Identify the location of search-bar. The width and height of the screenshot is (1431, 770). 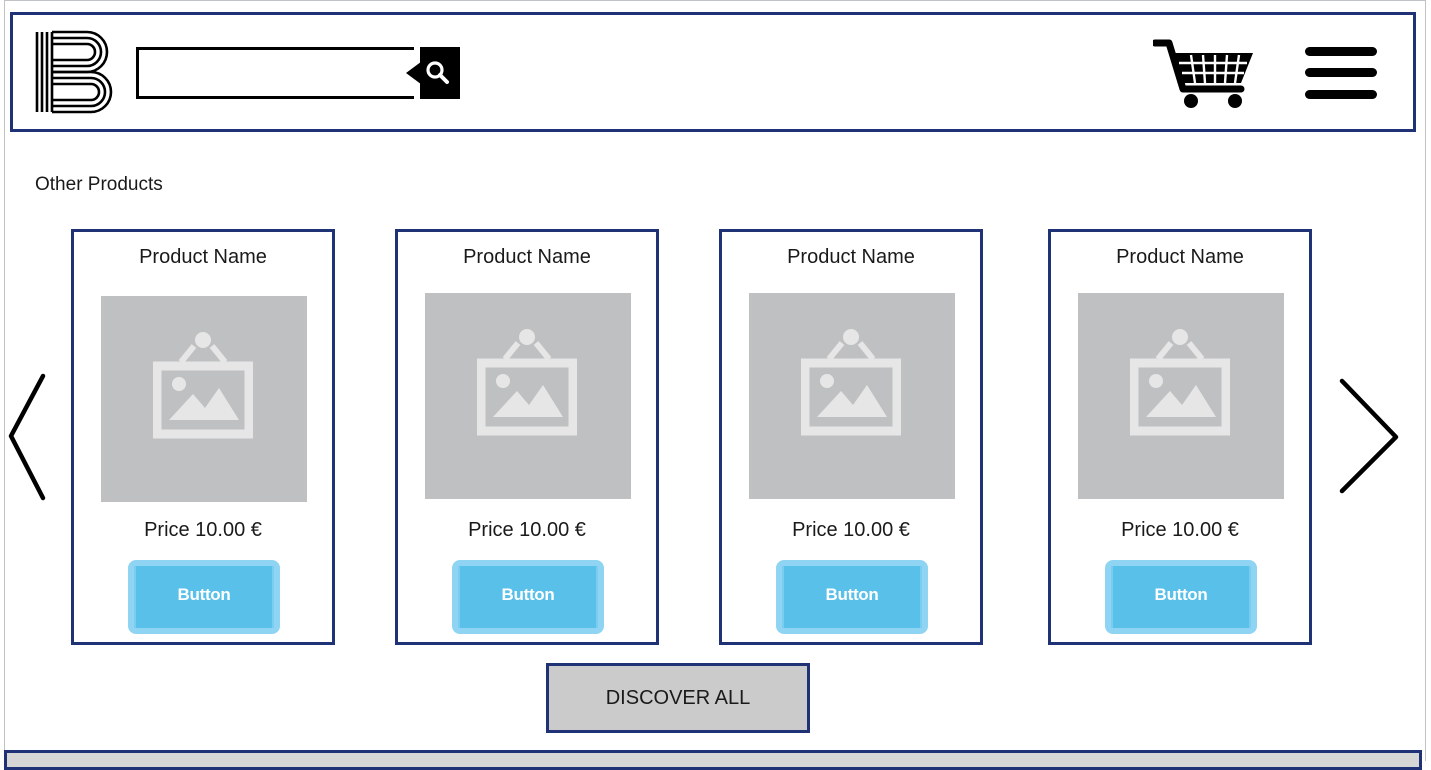
(298, 73).